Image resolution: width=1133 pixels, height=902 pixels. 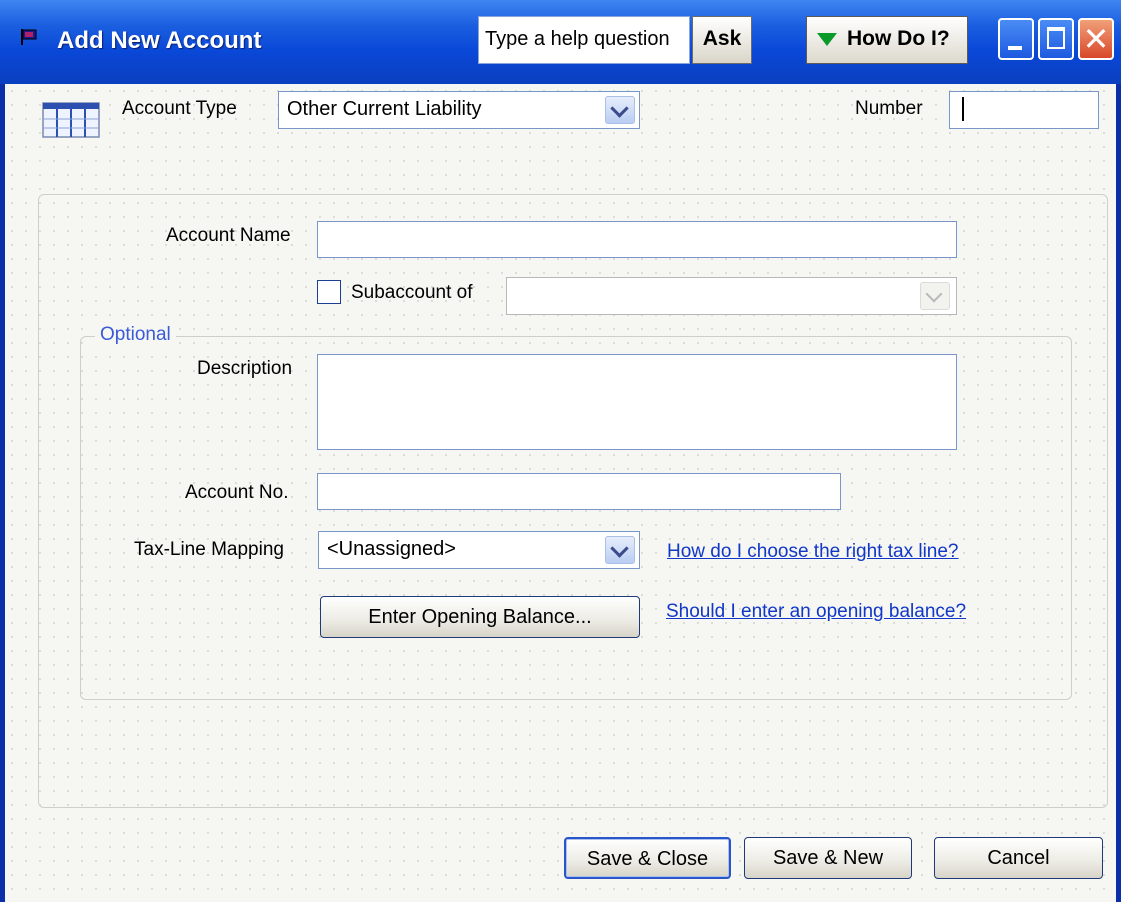 I want to click on number-label: Number, so click(x=889, y=108).